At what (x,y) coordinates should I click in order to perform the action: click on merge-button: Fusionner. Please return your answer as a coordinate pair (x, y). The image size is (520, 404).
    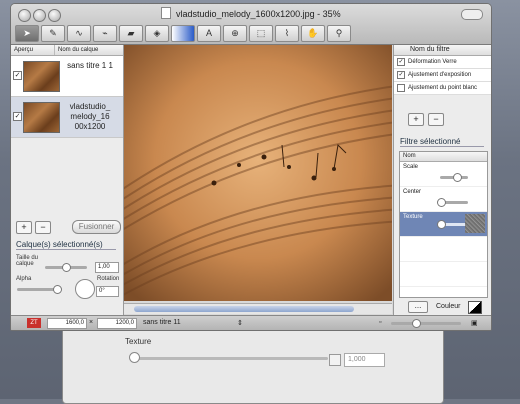
    Looking at the image, I should click on (96, 227).